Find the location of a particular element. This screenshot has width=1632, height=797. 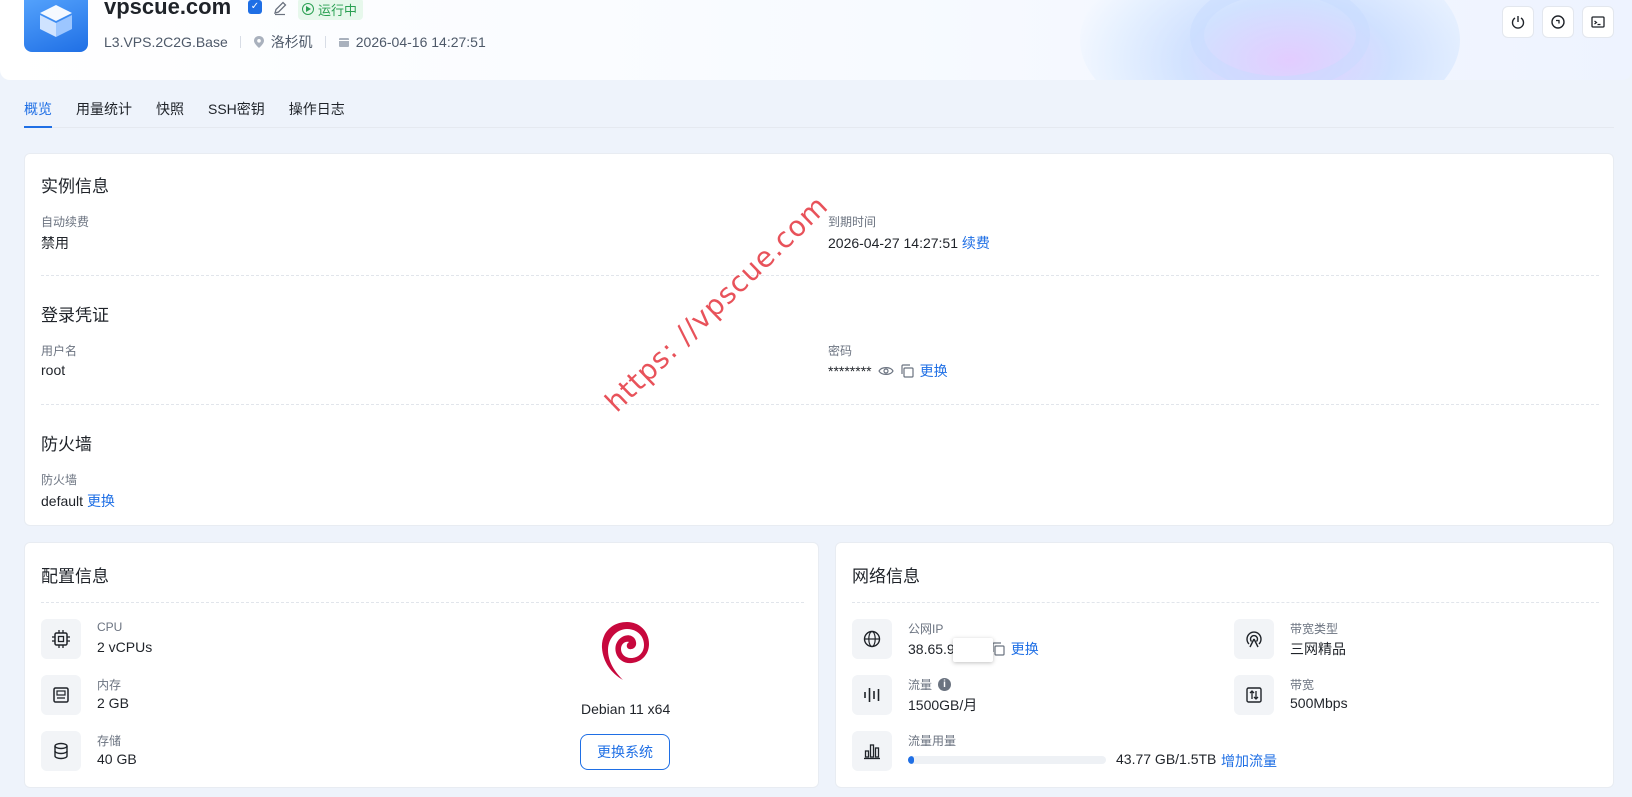

copy-icon is located at coordinates (907, 371).